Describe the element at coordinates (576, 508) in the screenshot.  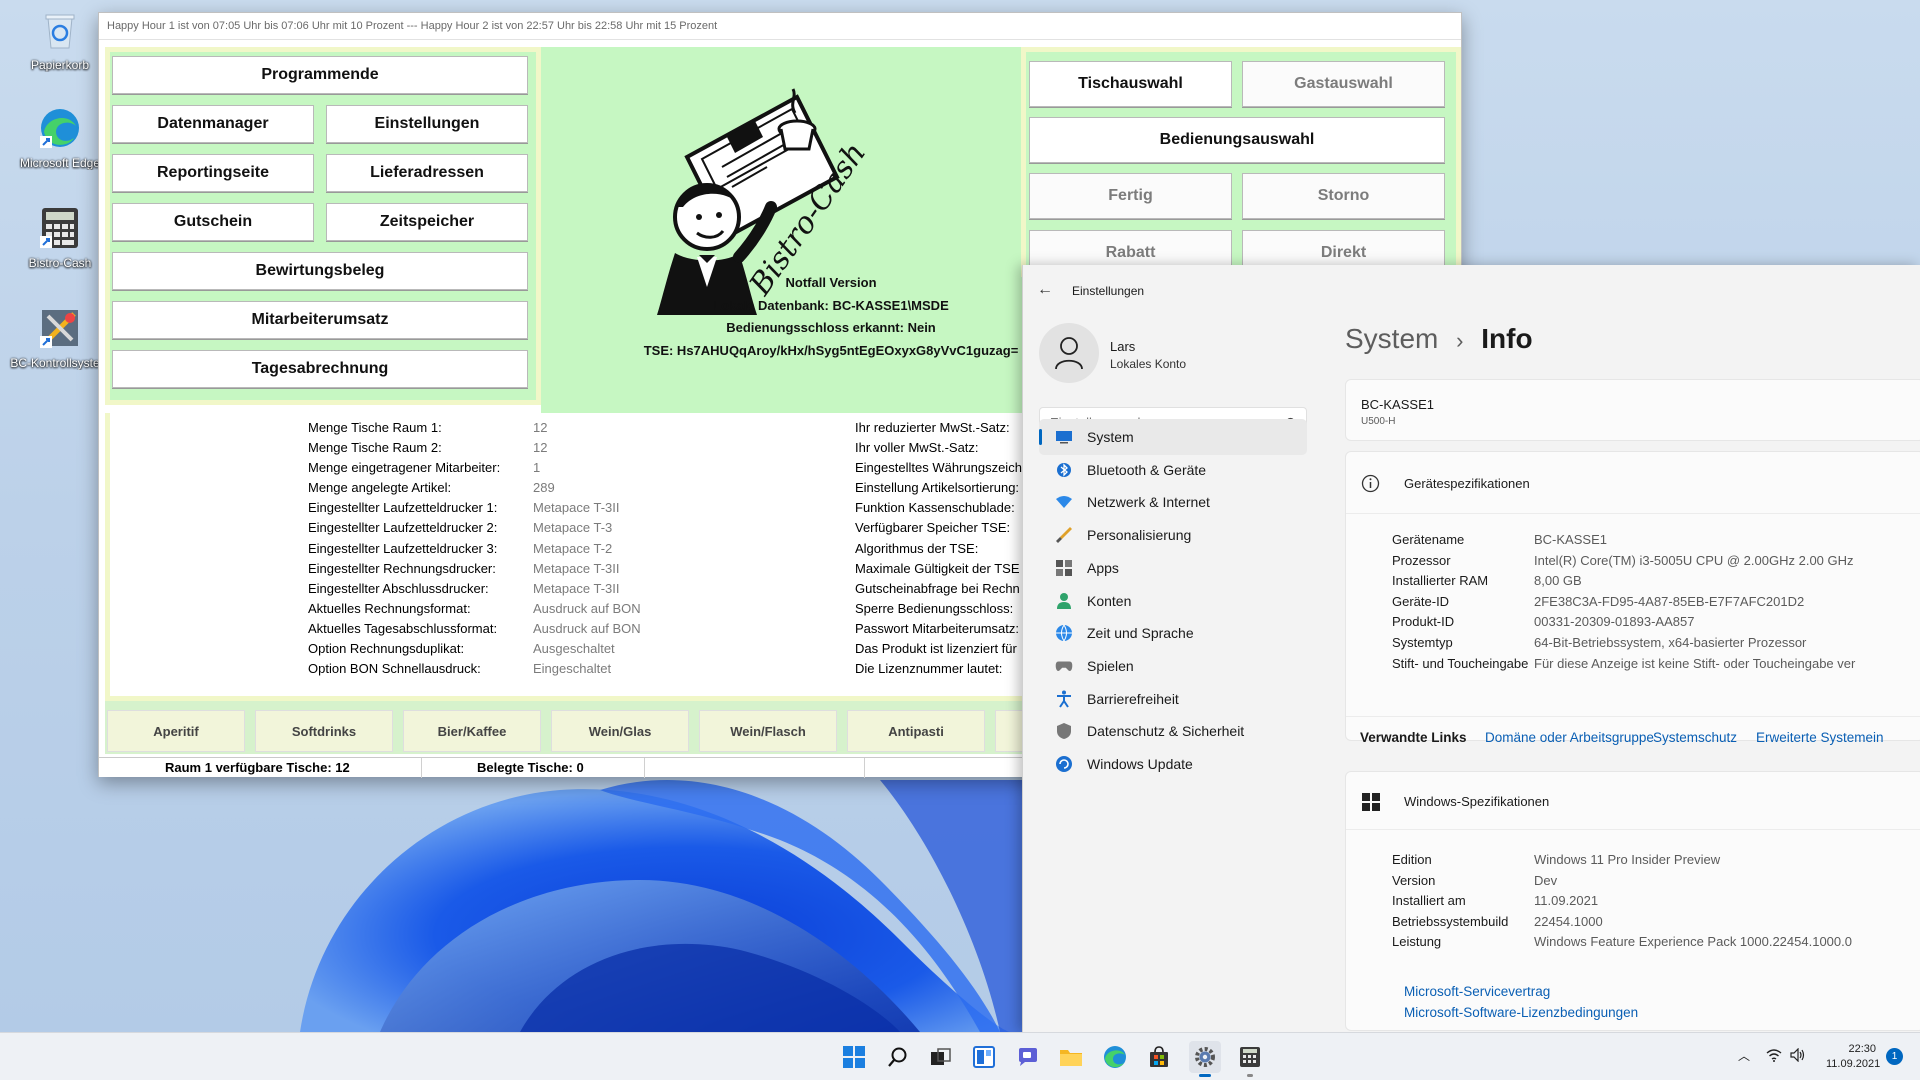
I see `info-value: Metapace T-3II` at that location.